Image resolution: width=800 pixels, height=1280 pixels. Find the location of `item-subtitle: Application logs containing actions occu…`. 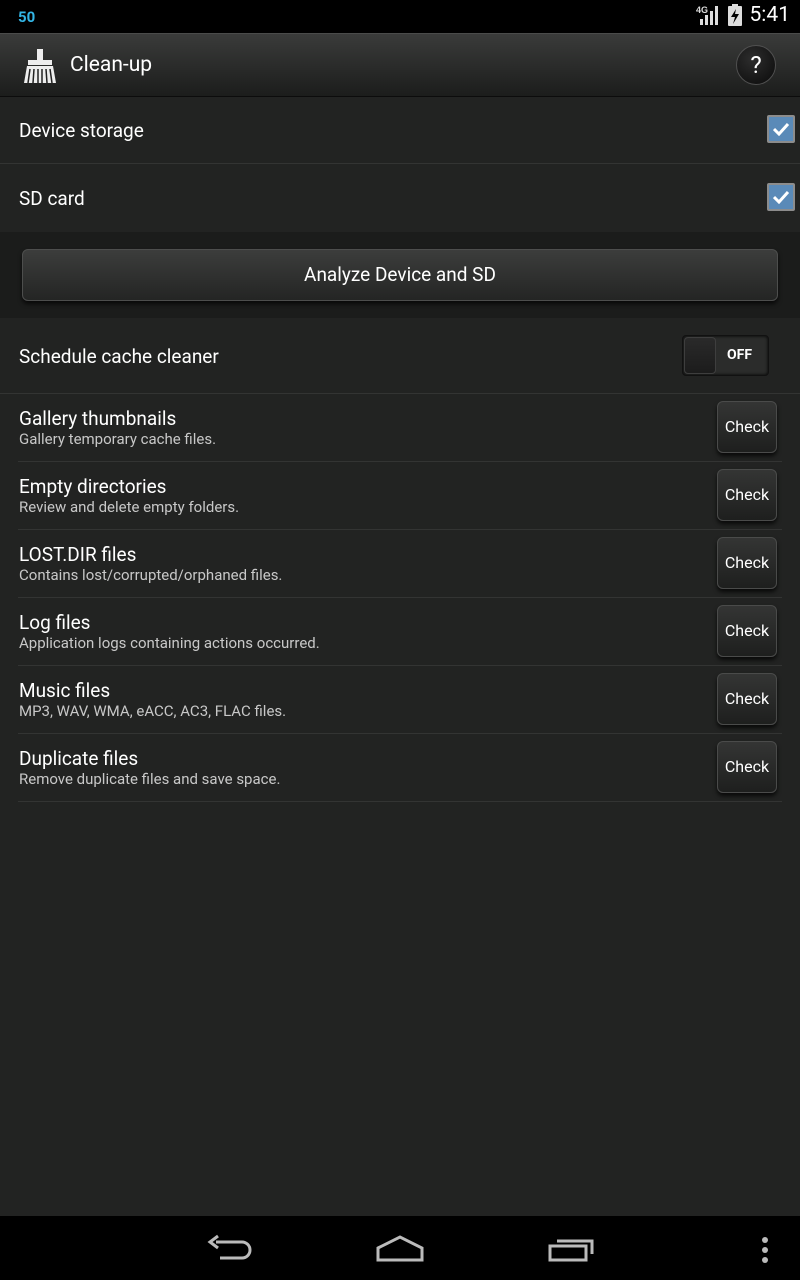

item-subtitle: Application logs containing actions occu… is located at coordinates (169, 643).